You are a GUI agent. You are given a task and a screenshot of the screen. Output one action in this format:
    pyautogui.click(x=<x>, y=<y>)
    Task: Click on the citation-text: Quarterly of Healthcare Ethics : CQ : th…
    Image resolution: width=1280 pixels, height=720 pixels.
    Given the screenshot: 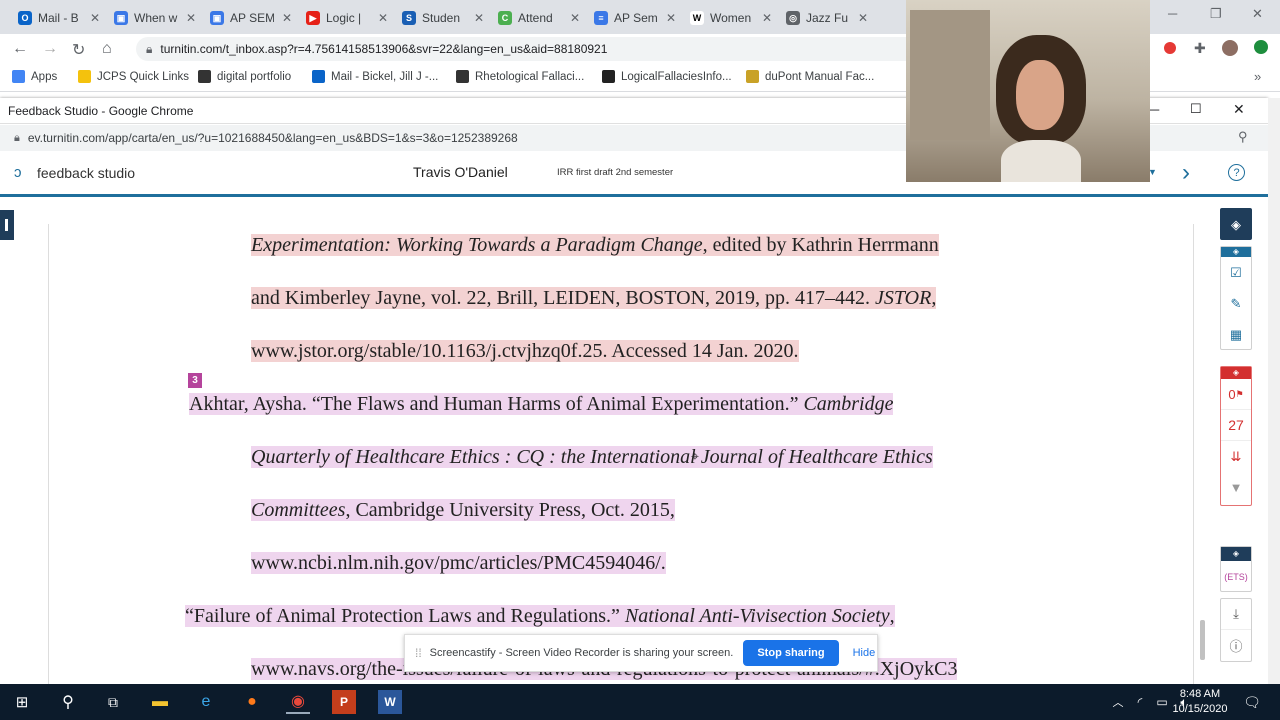 What is the action you would take?
    pyautogui.click(x=592, y=457)
    